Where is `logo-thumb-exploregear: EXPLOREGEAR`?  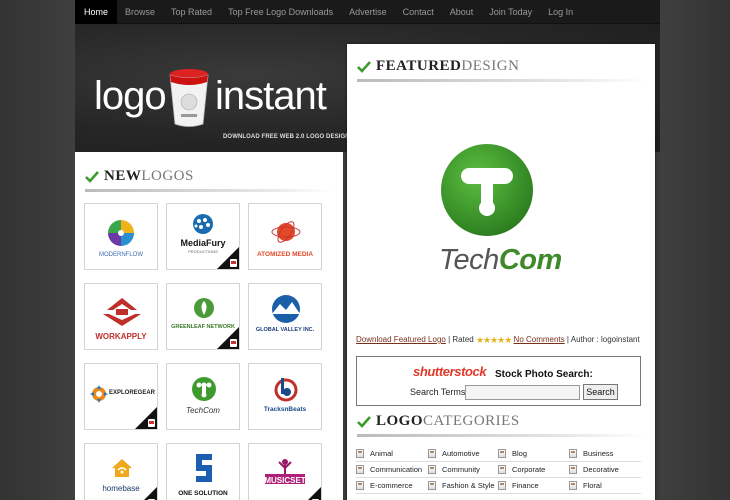
logo-thumb-exploregear: EXPLOREGEAR is located at coordinates (121, 396).